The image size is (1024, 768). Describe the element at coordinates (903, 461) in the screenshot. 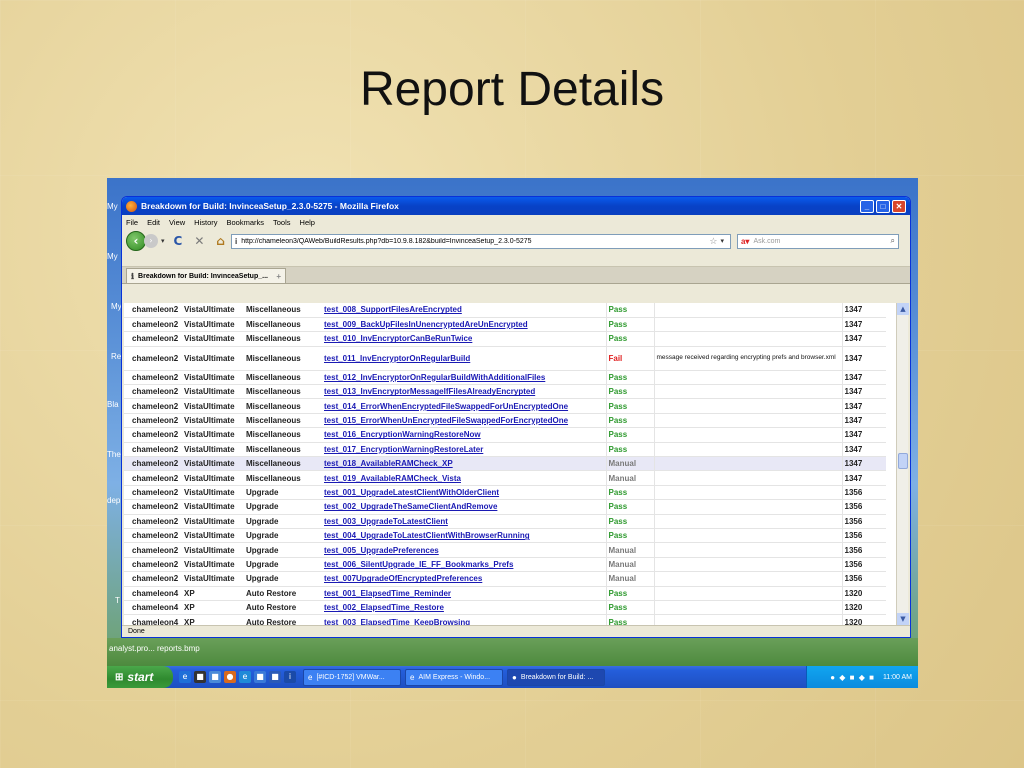

I see `scroll-thumb` at that location.